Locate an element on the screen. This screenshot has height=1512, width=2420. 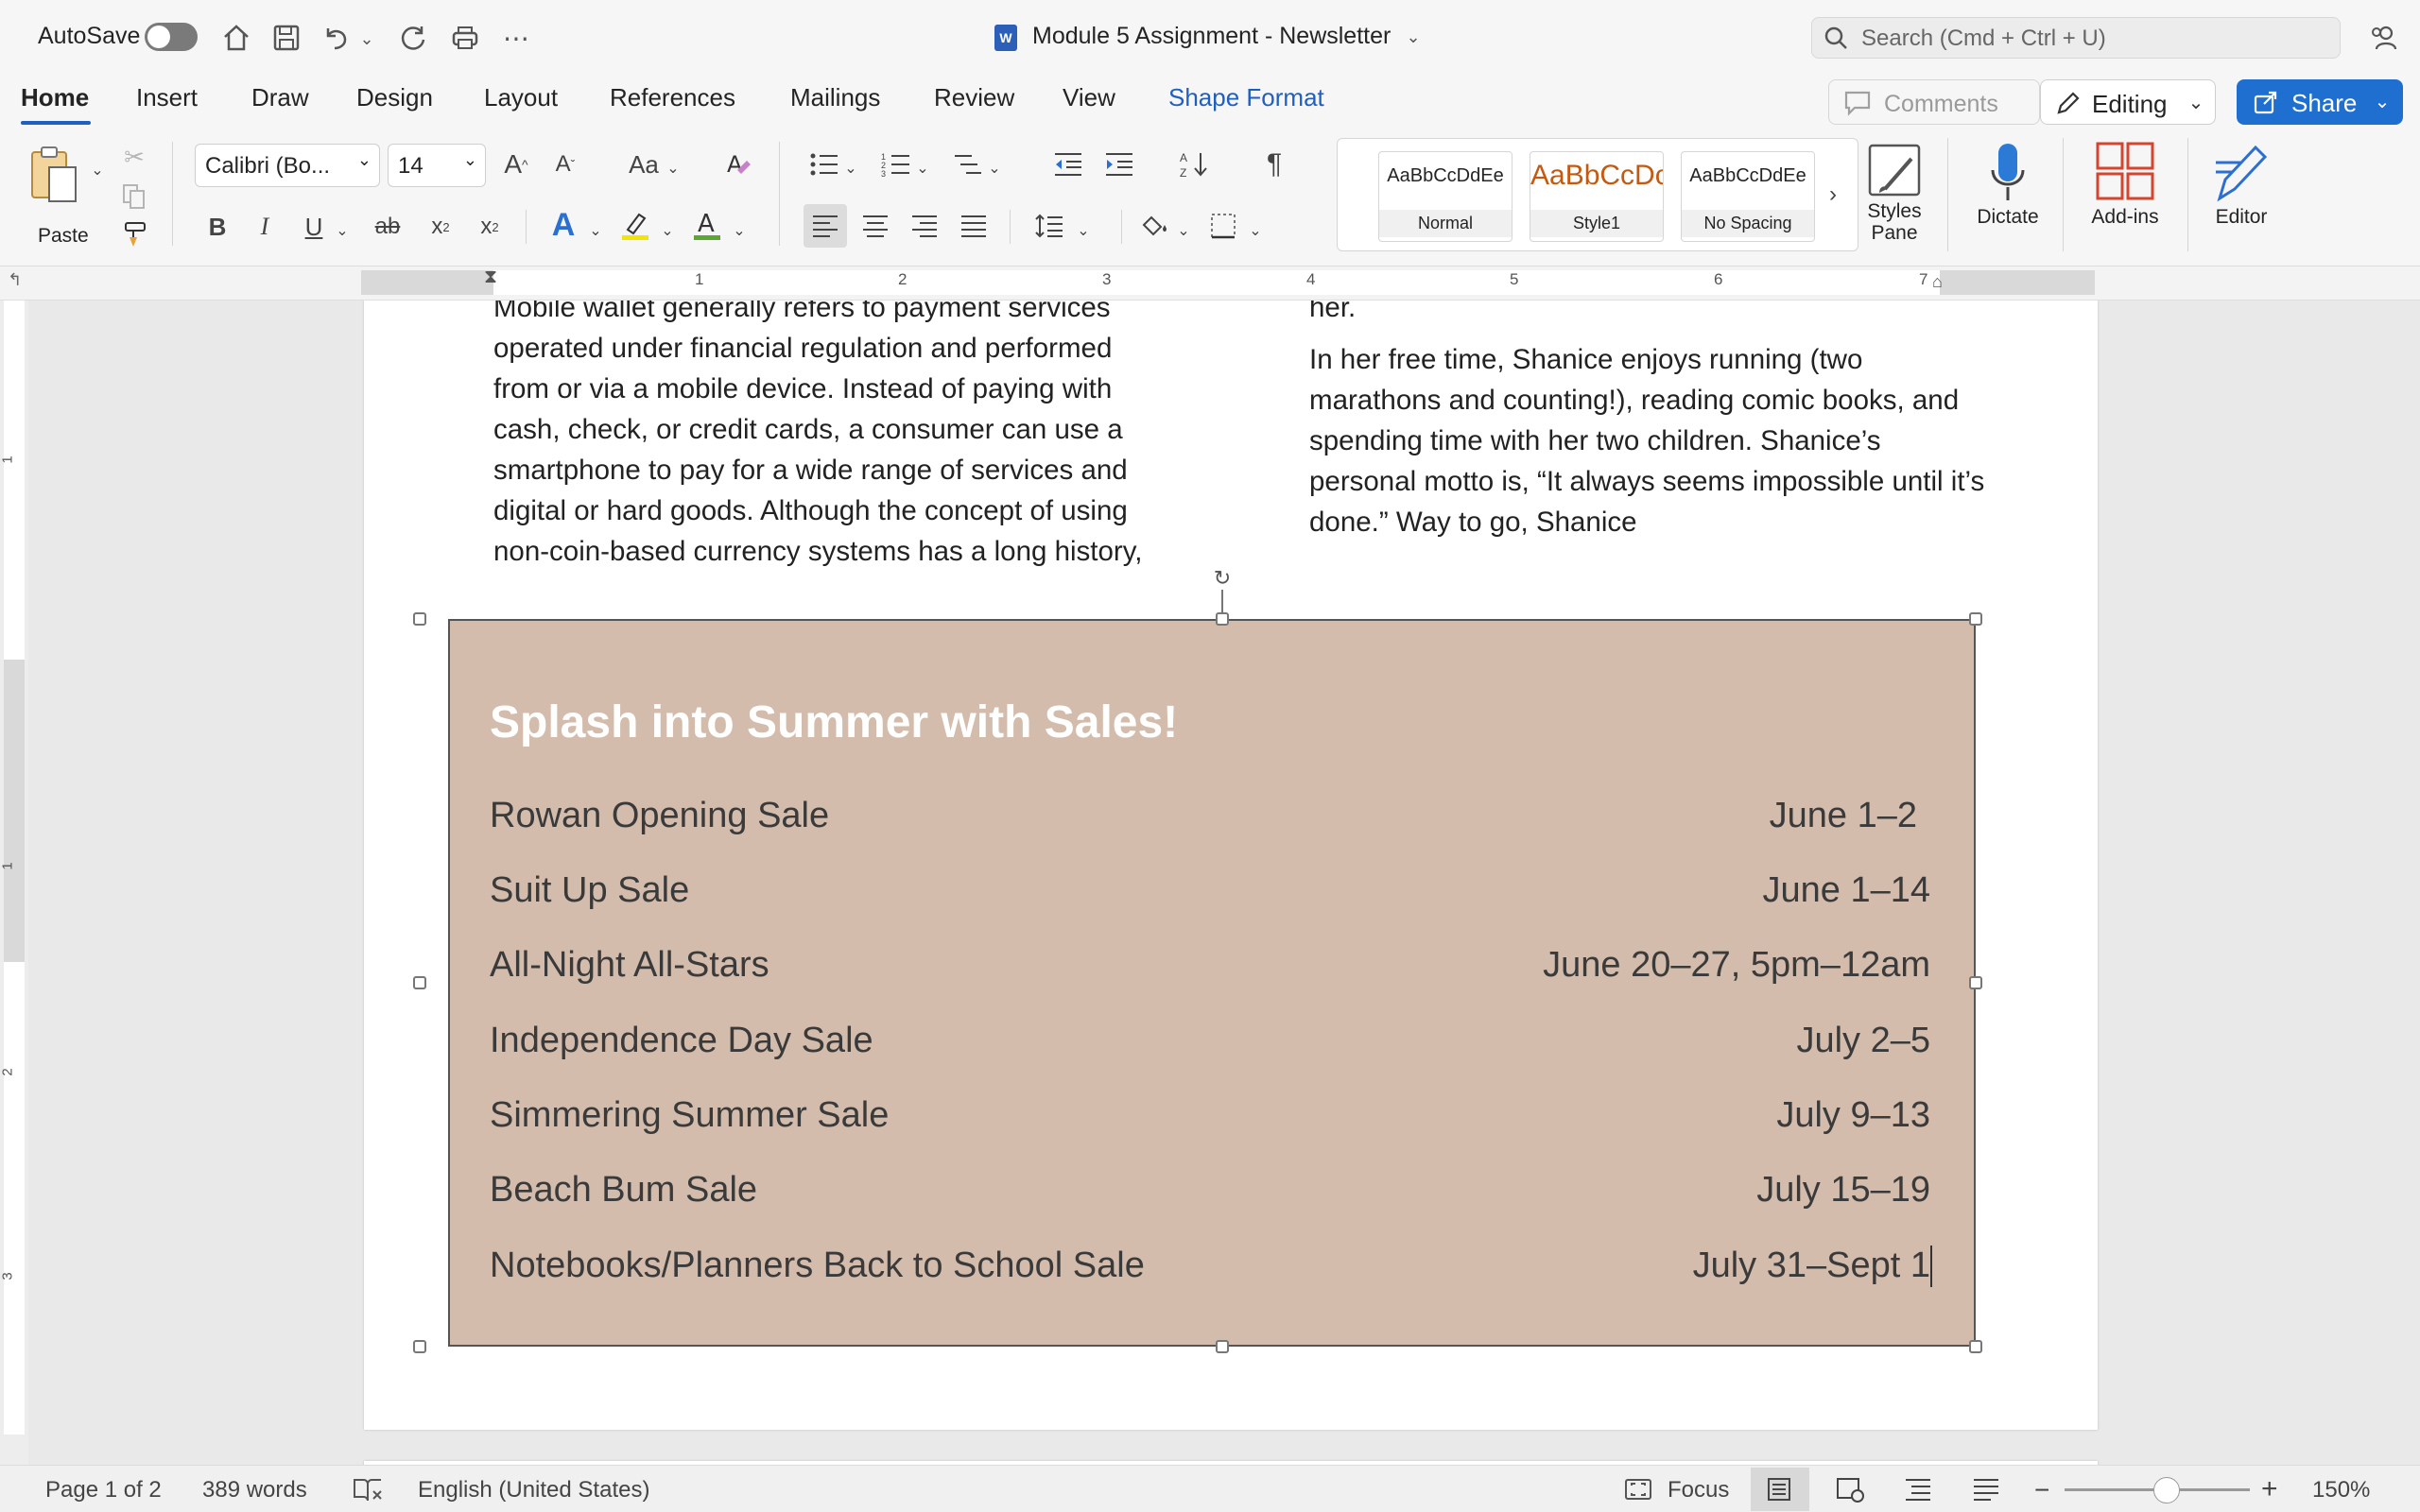
tab-selector-icon: ↰ is located at coordinates (15, 280).